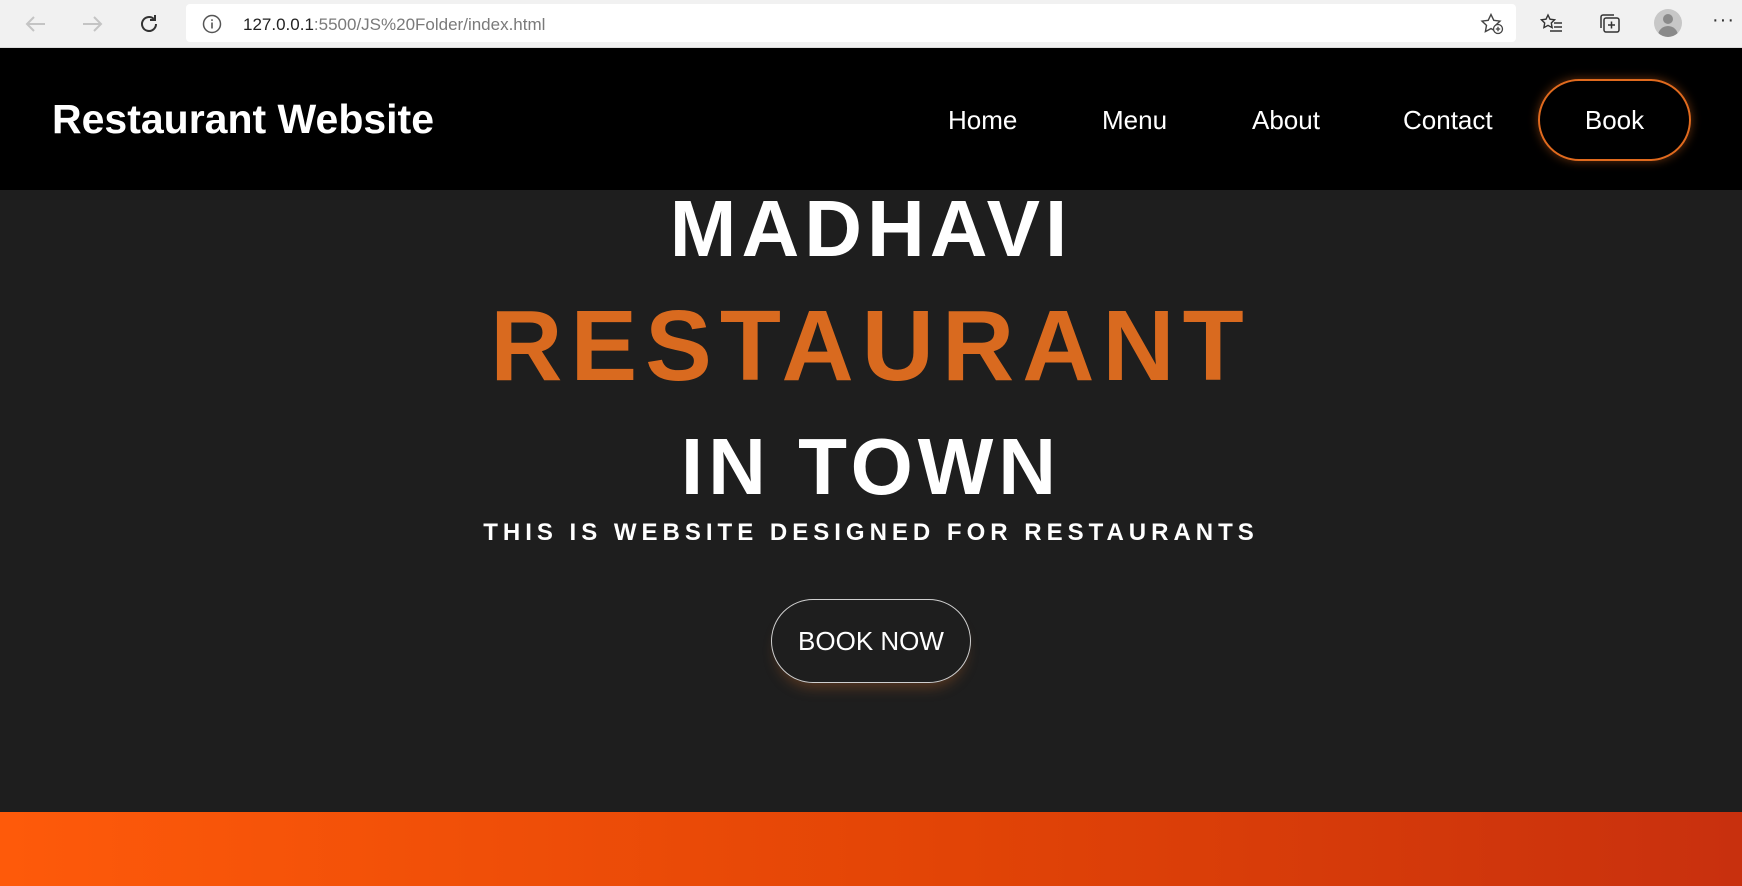 The image size is (1742, 886). I want to click on brand-title: Restaurant Website, so click(243, 119).